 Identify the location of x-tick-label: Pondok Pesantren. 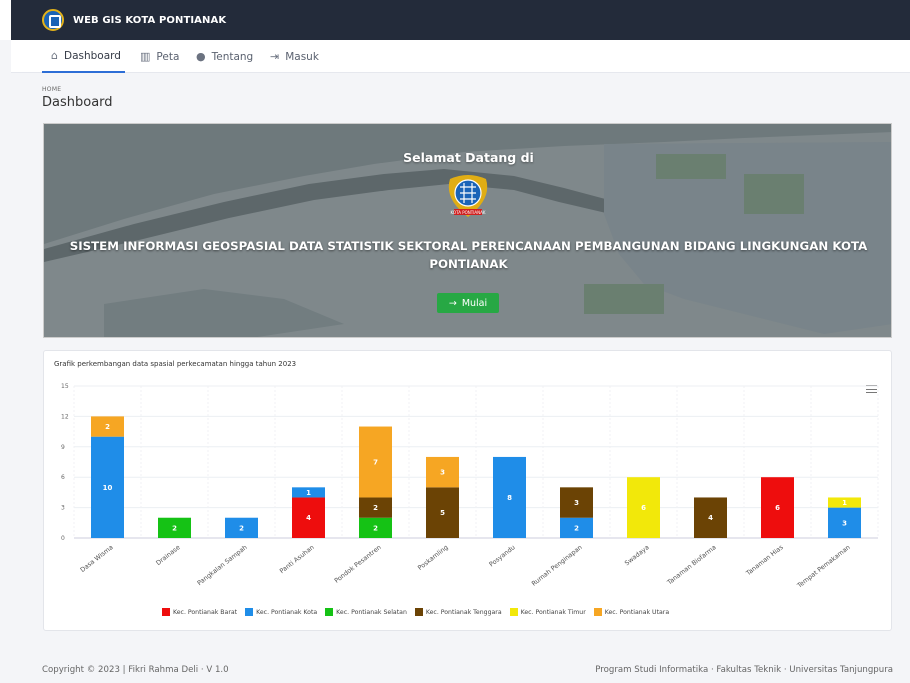
(358, 563).